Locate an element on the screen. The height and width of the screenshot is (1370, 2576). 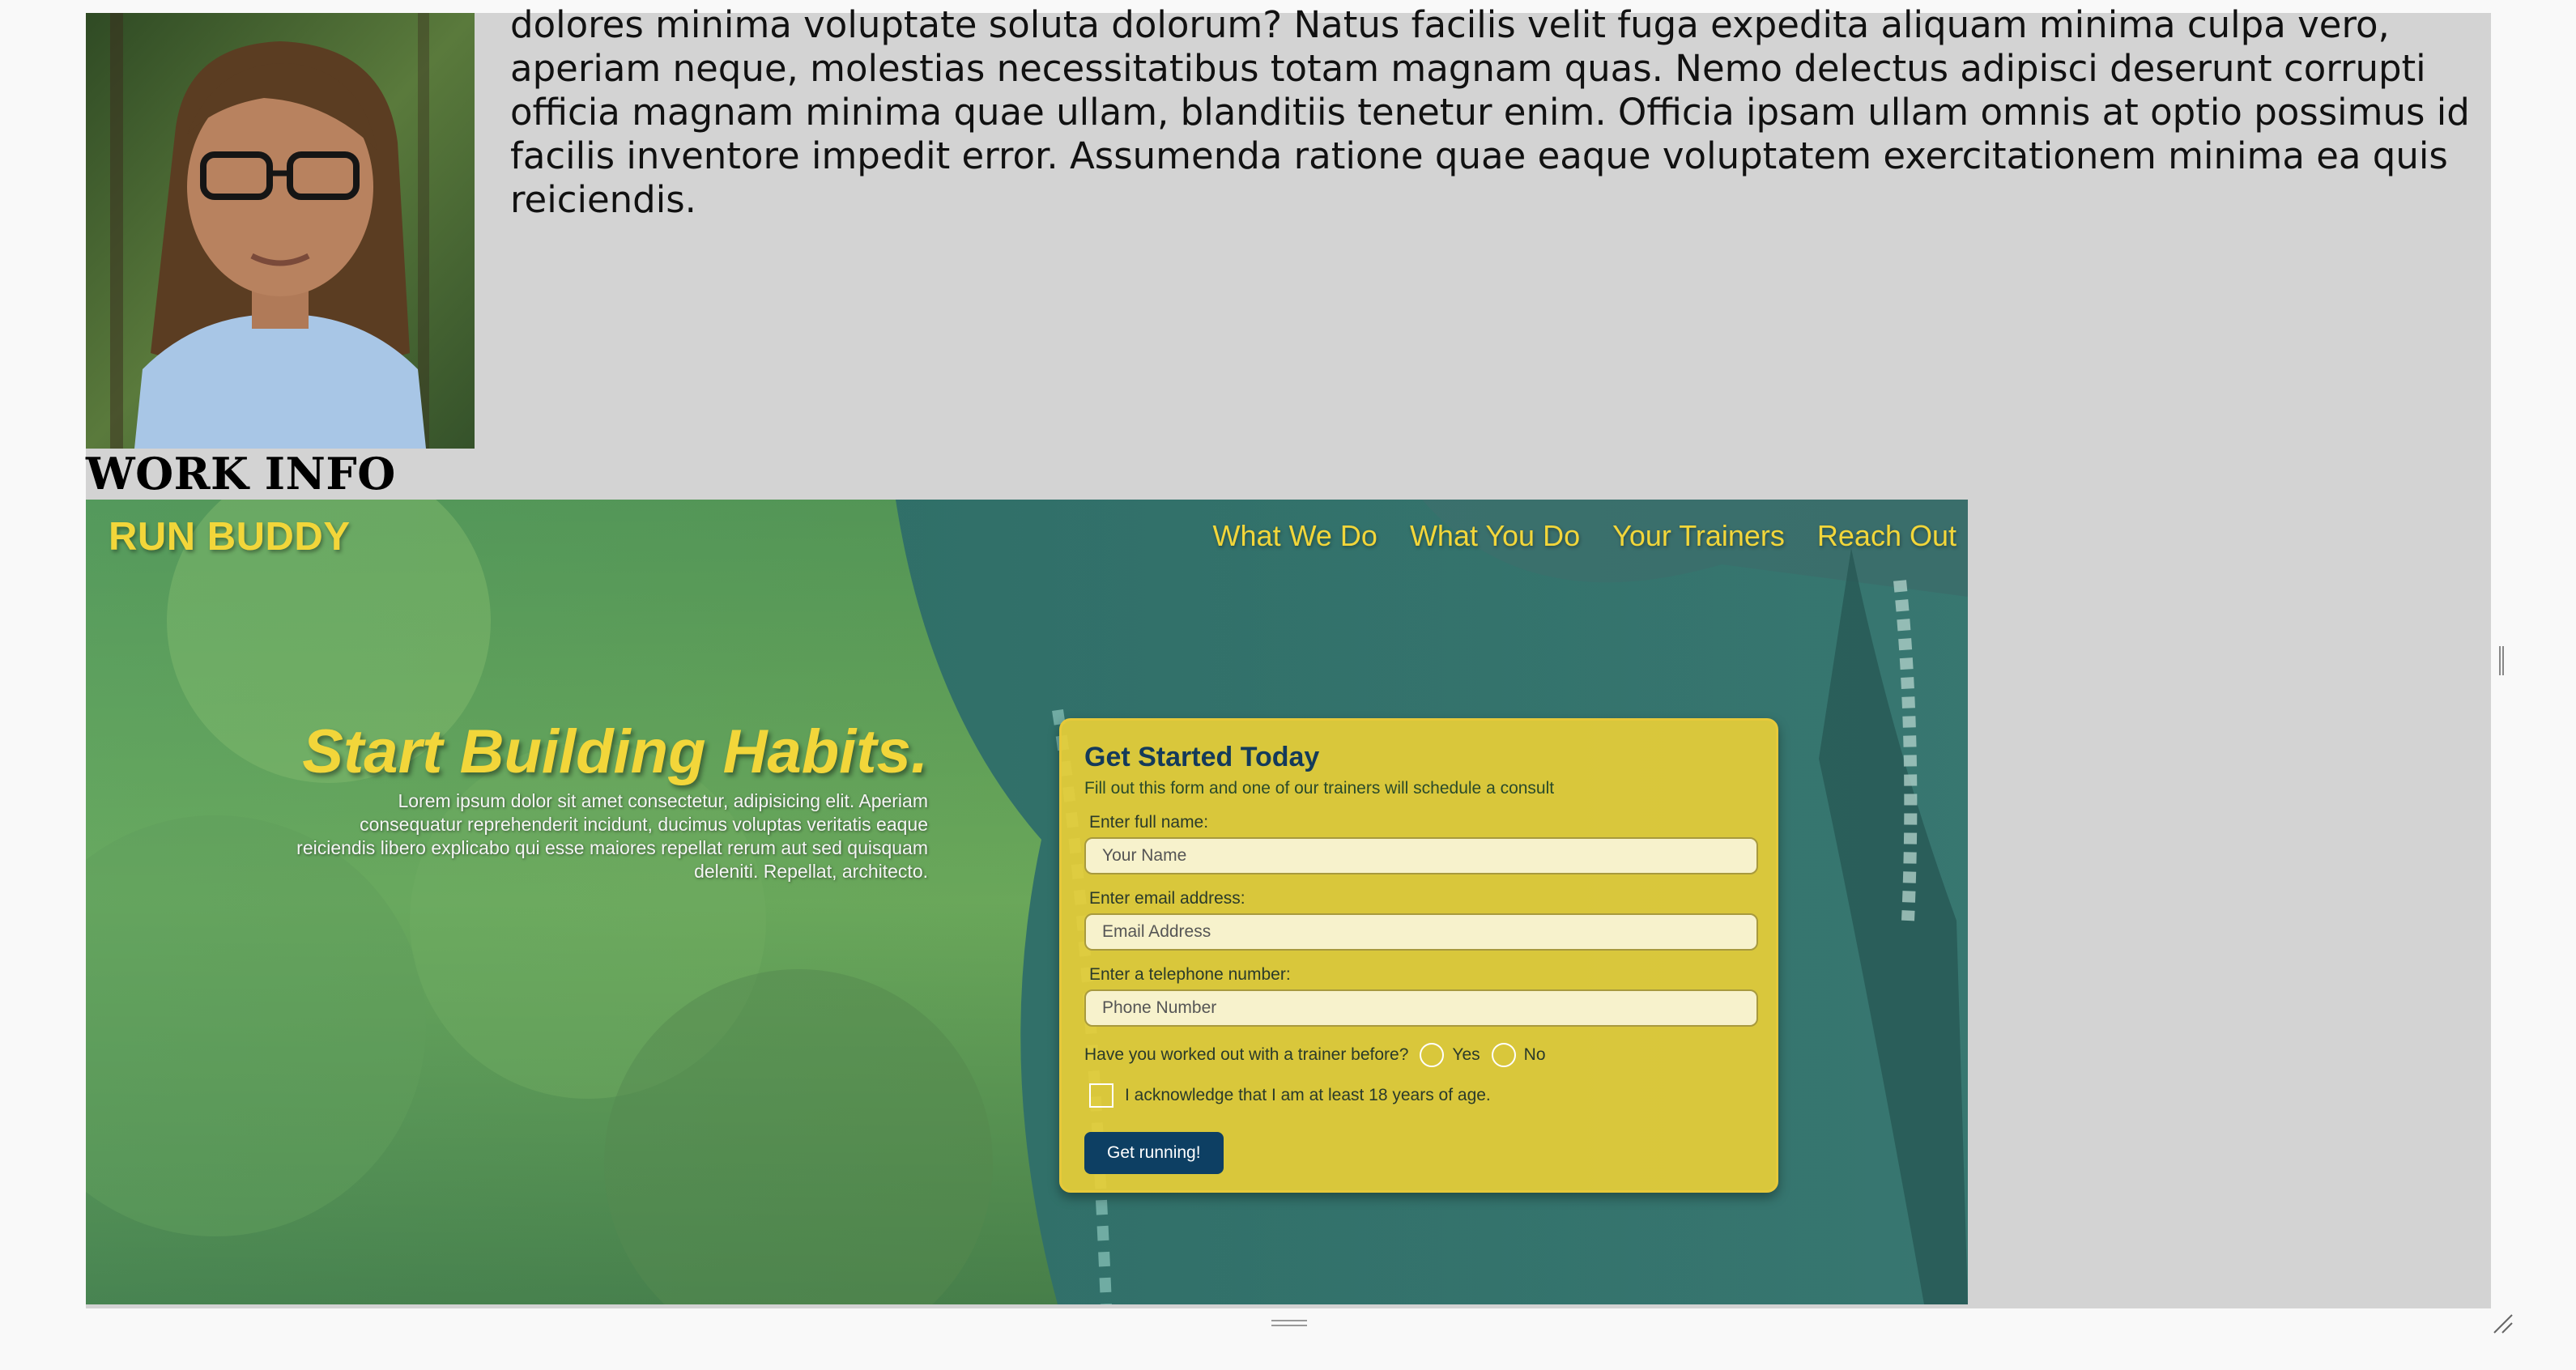
name-label: Enter full name: is located at coordinates (1149, 822).